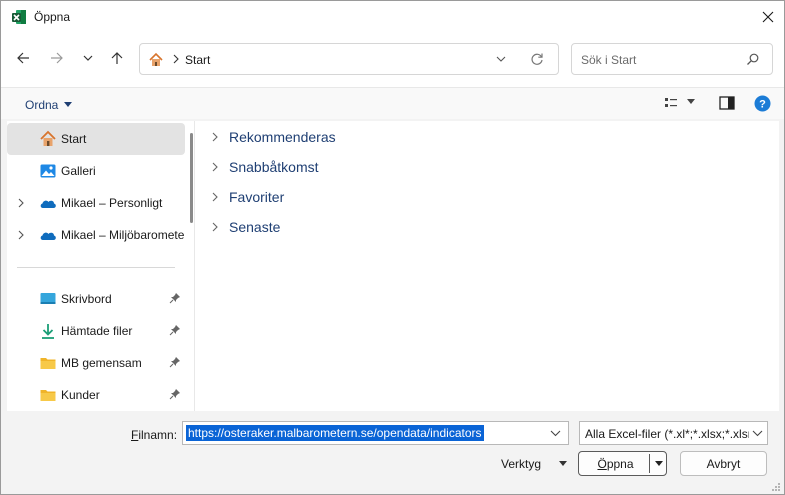 The height and width of the screenshot is (495, 785). Describe the element at coordinates (672, 59) in the screenshot. I see `search-box: Sök i Start` at that location.